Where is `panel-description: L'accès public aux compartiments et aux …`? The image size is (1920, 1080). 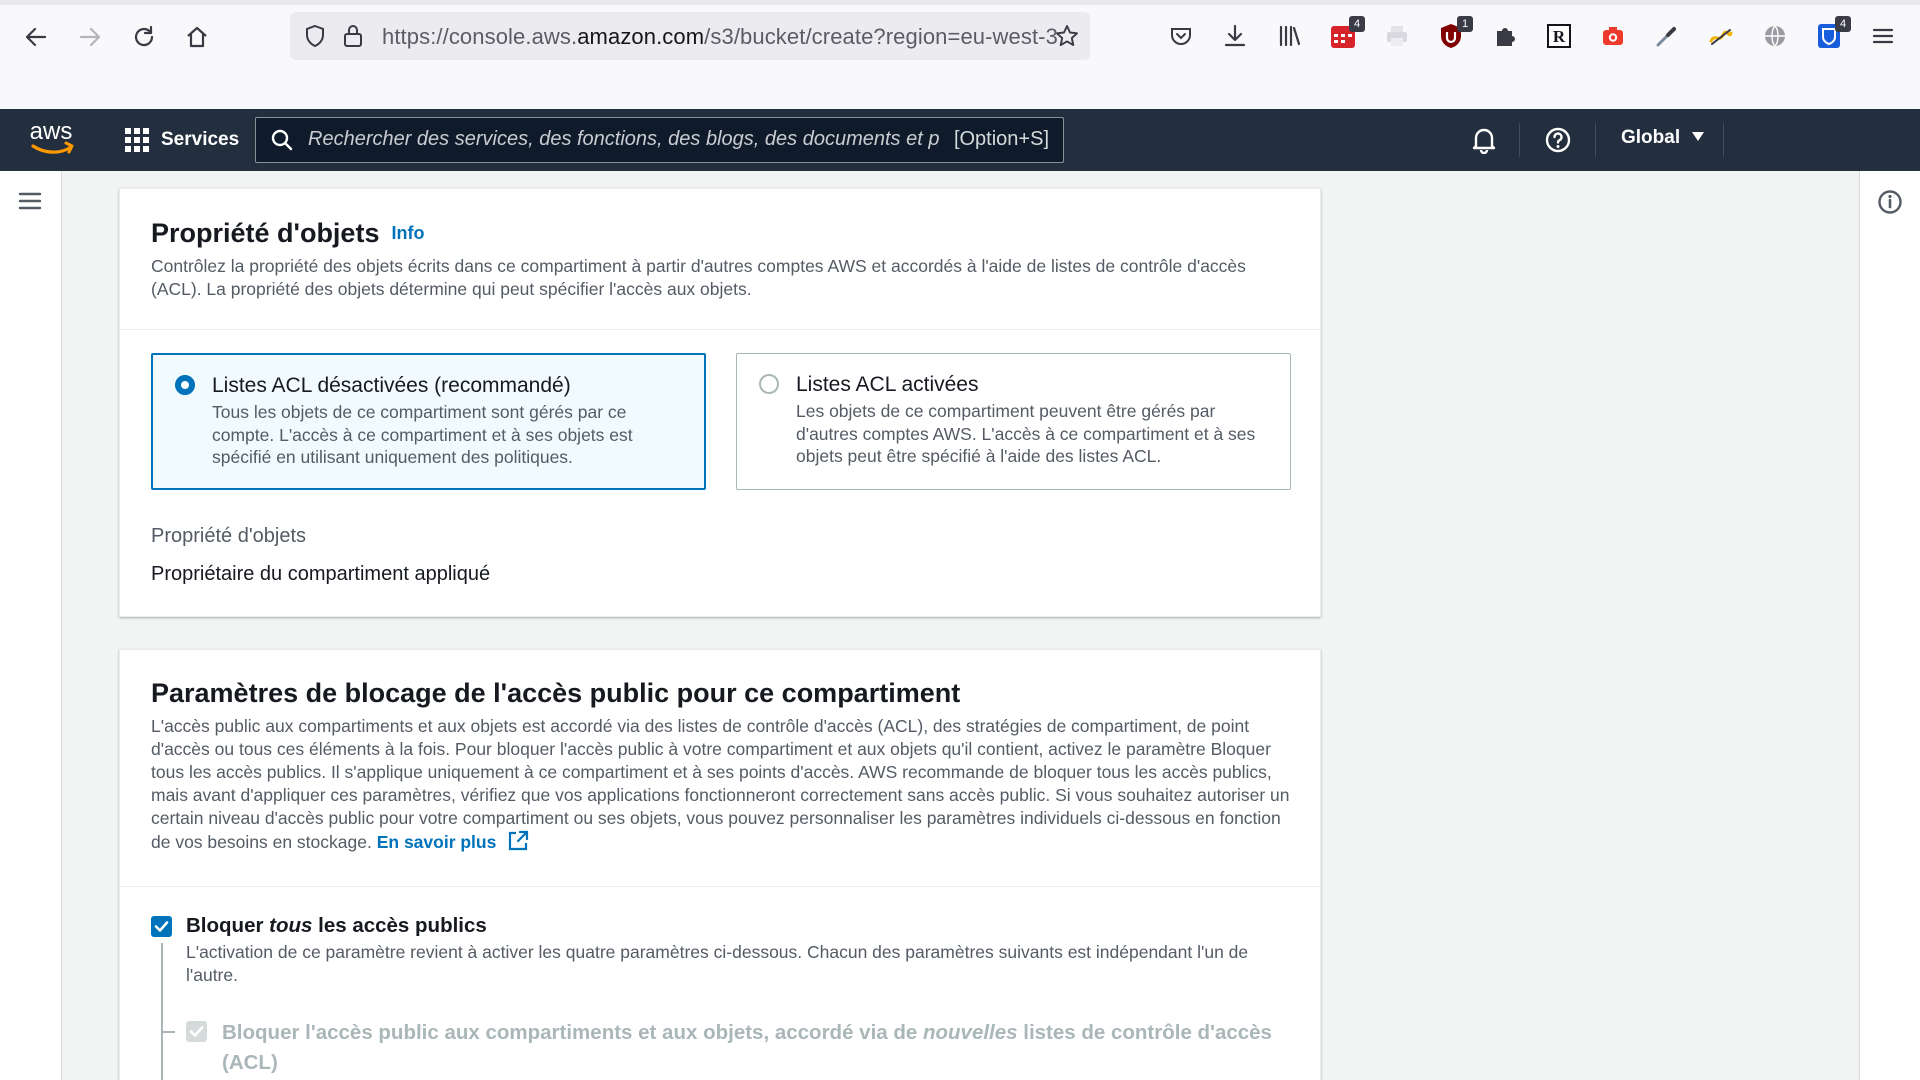
panel-description: L'accès public aux compartiments et aux … is located at coordinates (721, 784).